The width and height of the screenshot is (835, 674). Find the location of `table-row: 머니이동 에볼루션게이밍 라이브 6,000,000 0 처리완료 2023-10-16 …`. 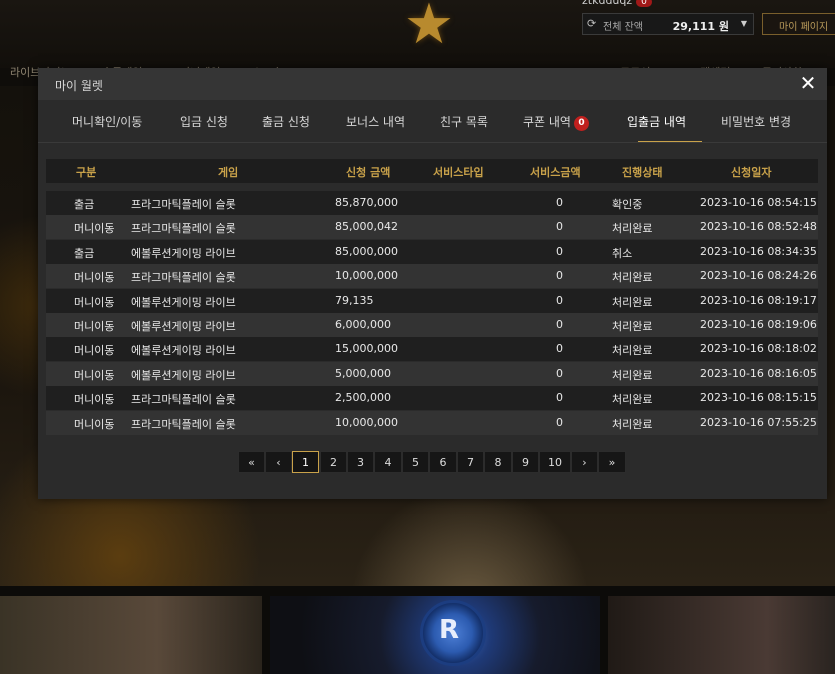

table-row: 머니이동 에볼루션게이밍 라이브 6,000,000 0 처리완료 2023-10-16 … is located at coordinates (432, 325).